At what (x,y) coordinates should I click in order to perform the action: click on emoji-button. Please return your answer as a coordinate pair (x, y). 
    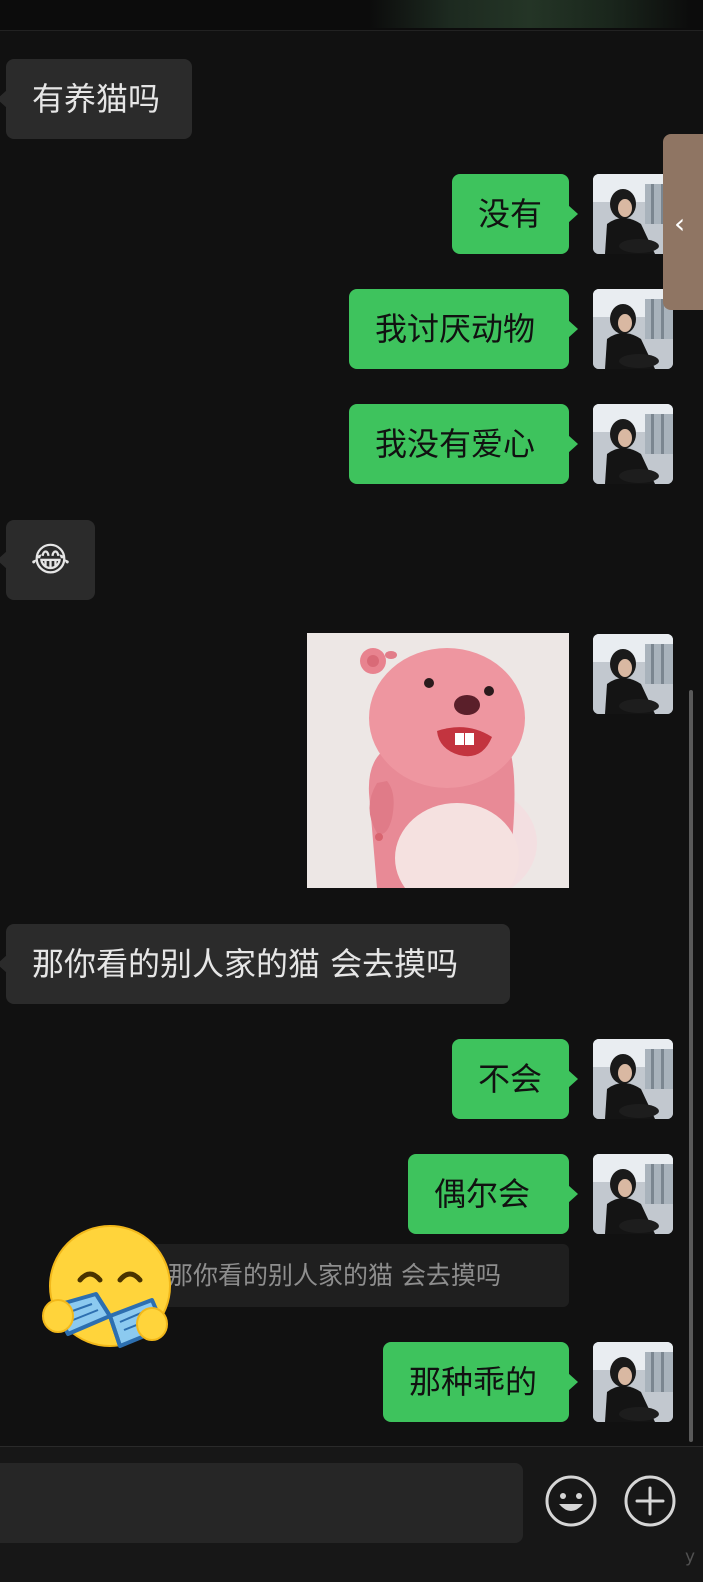
    Looking at the image, I should click on (571, 1501).